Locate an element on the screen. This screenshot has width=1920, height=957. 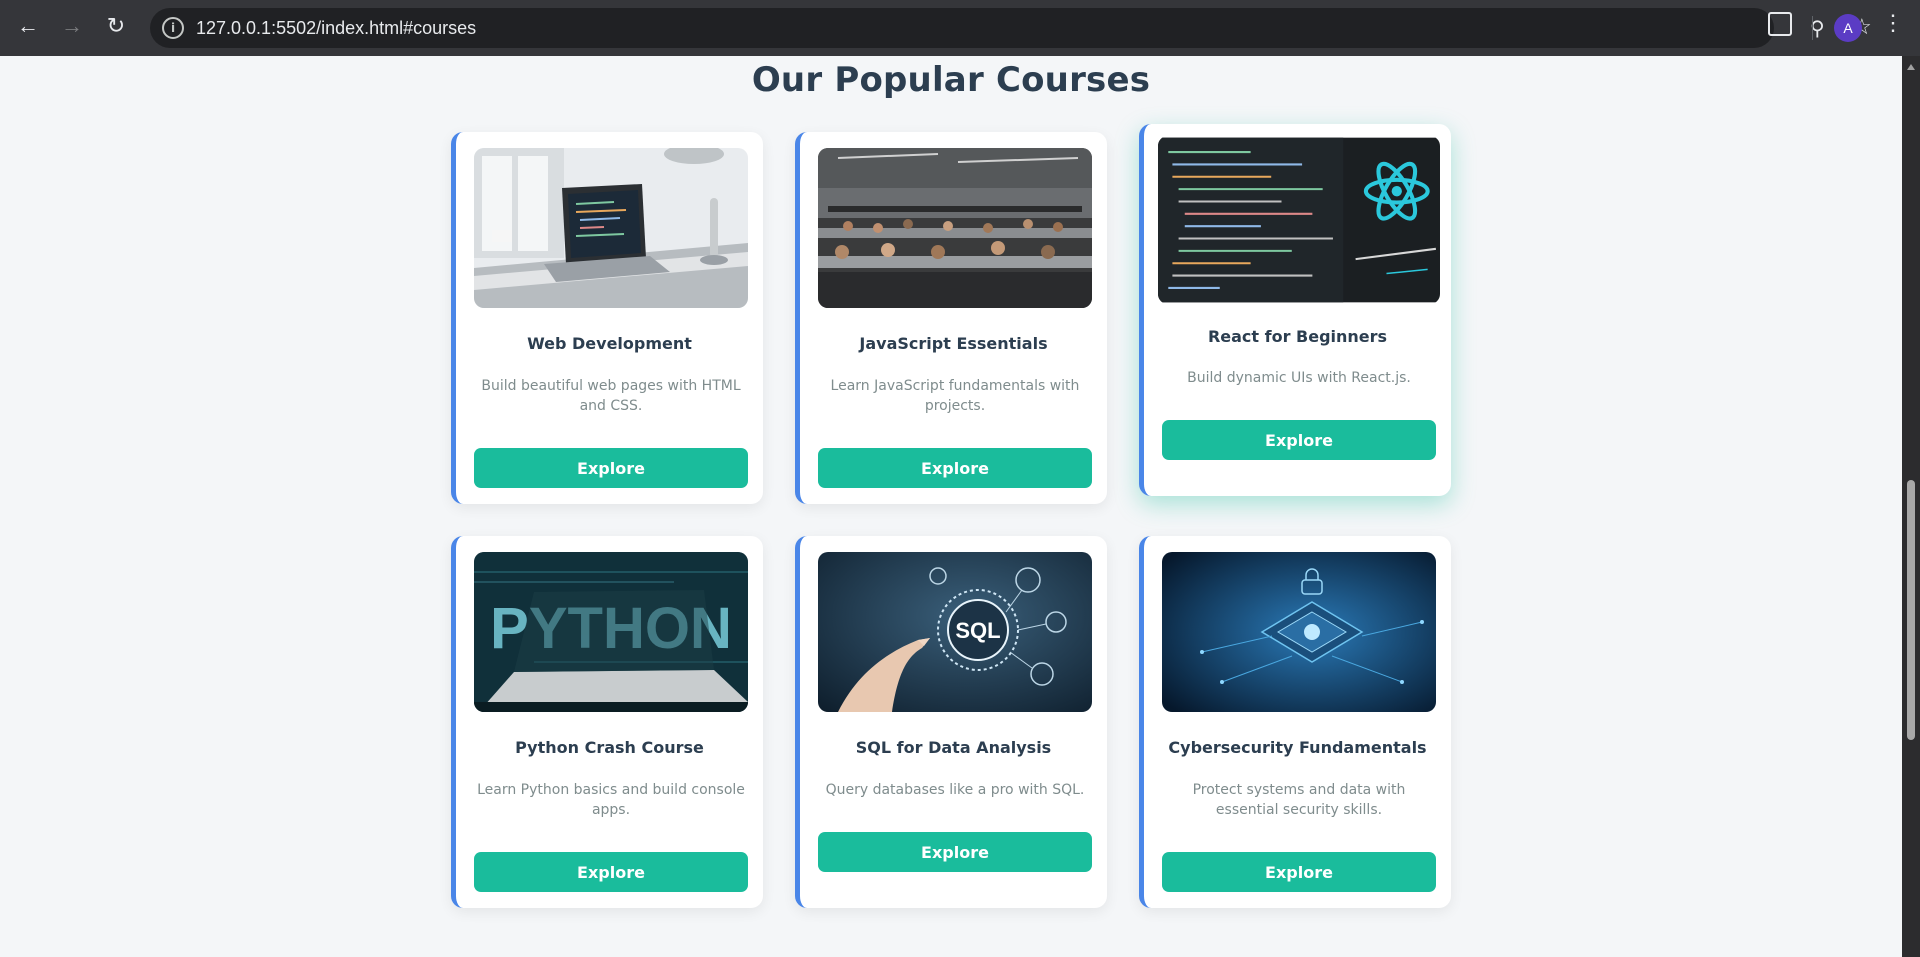
python-laptop-illustration: PYTHON is located at coordinates (611, 632).